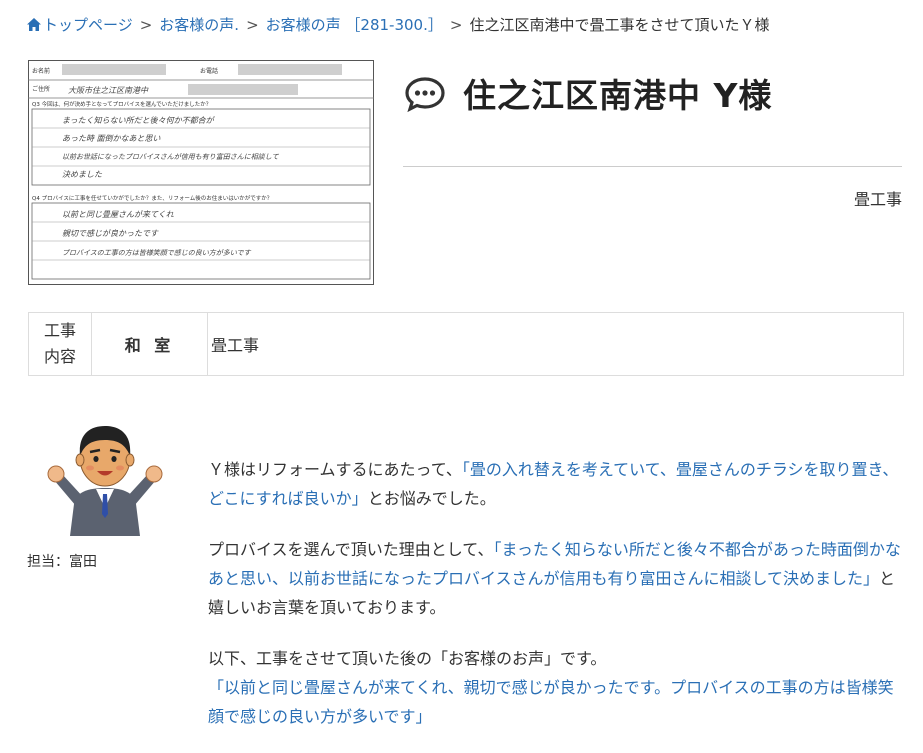 Image resolution: width=923 pixels, height=753 pixels. What do you see at coordinates (618, 95) in the screenshot?
I see `page-title: 住之江区南港中 Y様` at bounding box center [618, 95].